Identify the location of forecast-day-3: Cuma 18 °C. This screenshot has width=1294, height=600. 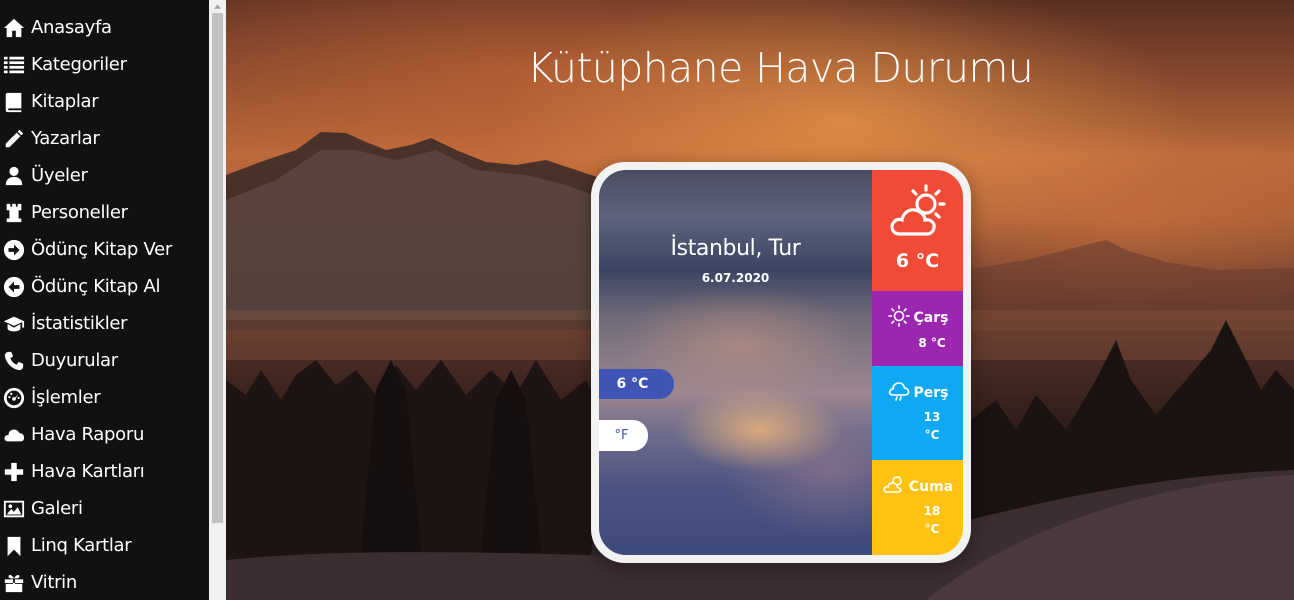
(917, 507).